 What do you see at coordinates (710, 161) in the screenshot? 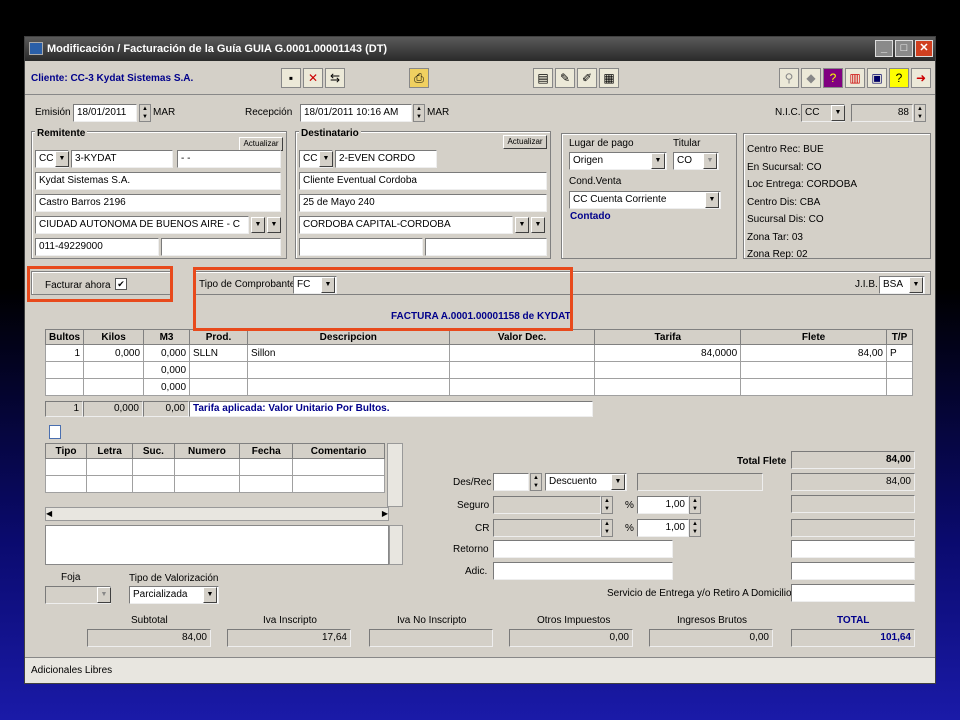
I see `titular-dropdown-icon: ▼` at bounding box center [710, 161].